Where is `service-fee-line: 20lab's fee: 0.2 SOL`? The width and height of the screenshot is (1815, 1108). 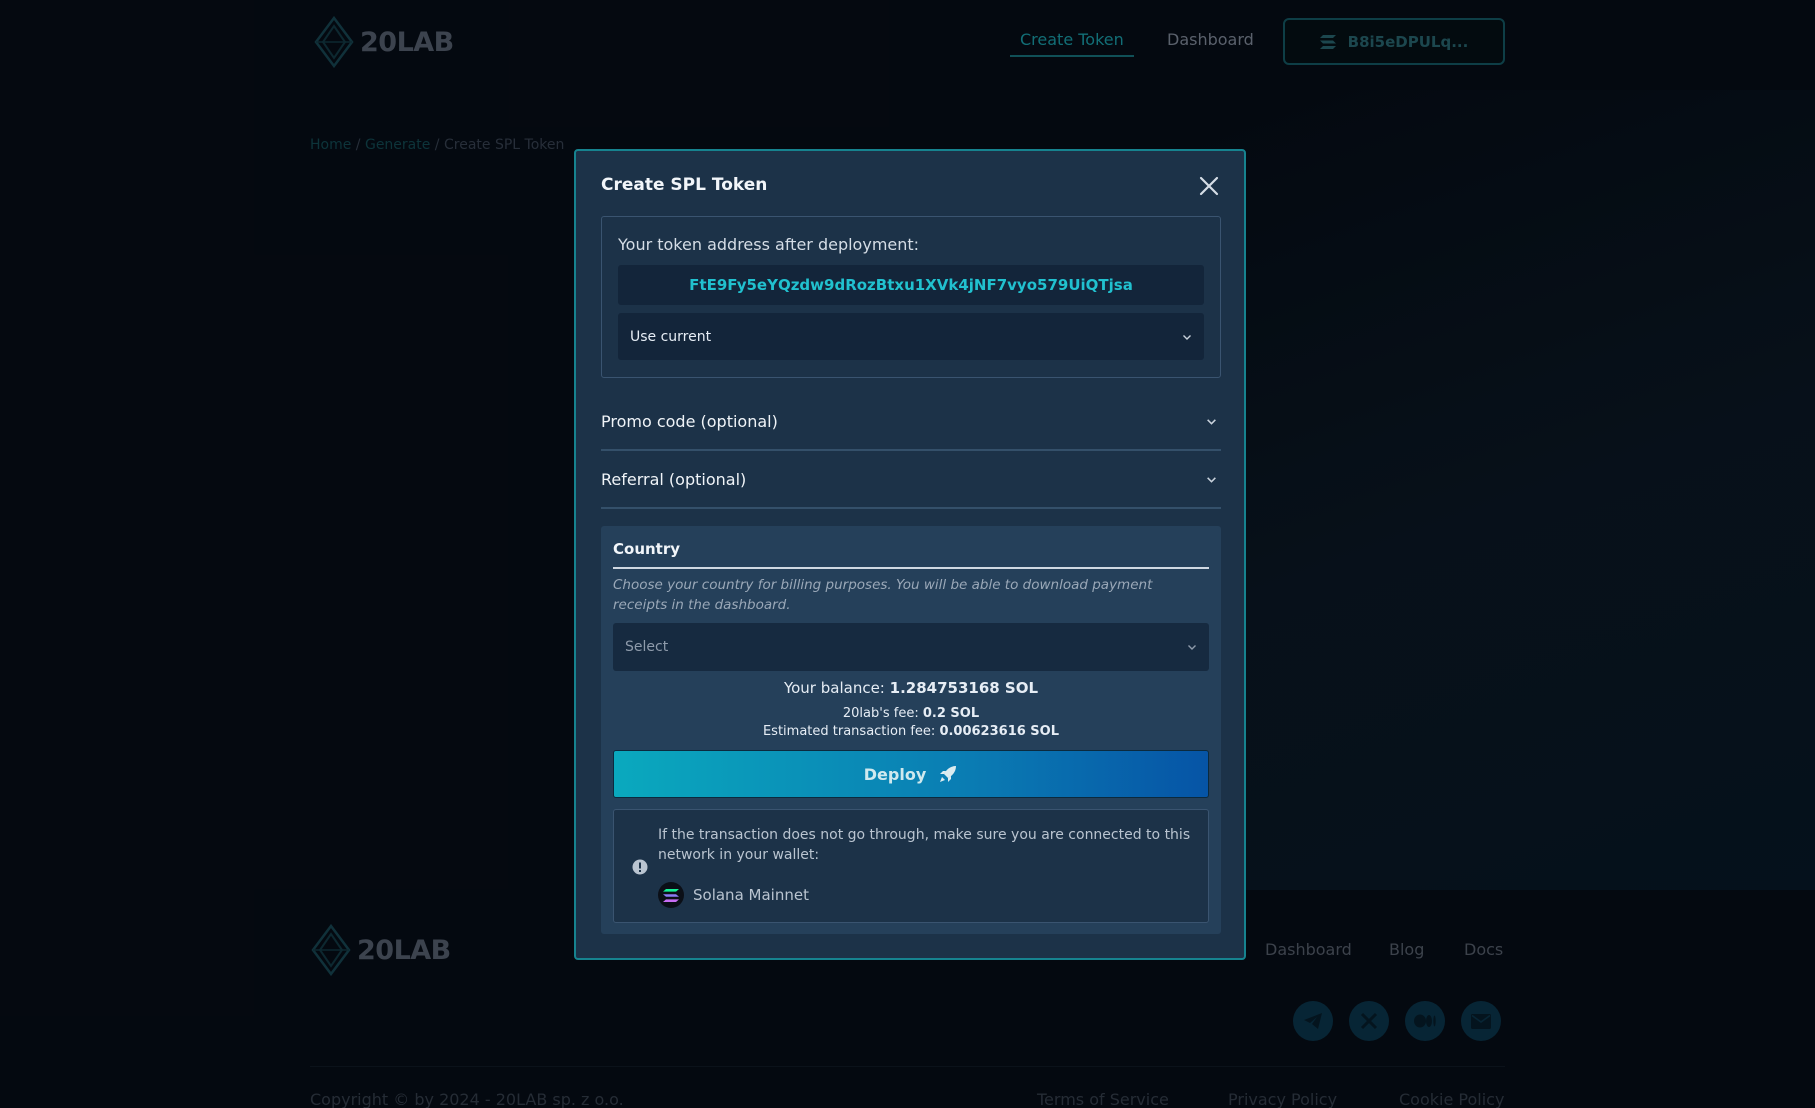 service-fee-line: 20lab's fee: 0.2 SOL is located at coordinates (911, 713).